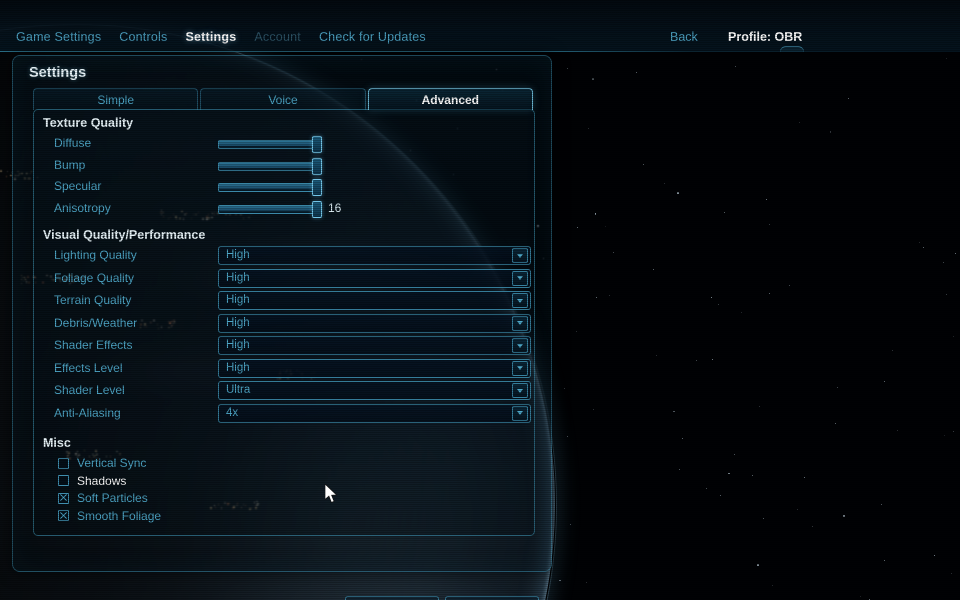  What do you see at coordinates (232, 412) in the screenshot?
I see `dropdown-value-anti-aliasing: 4x` at bounding box center [232, 412].